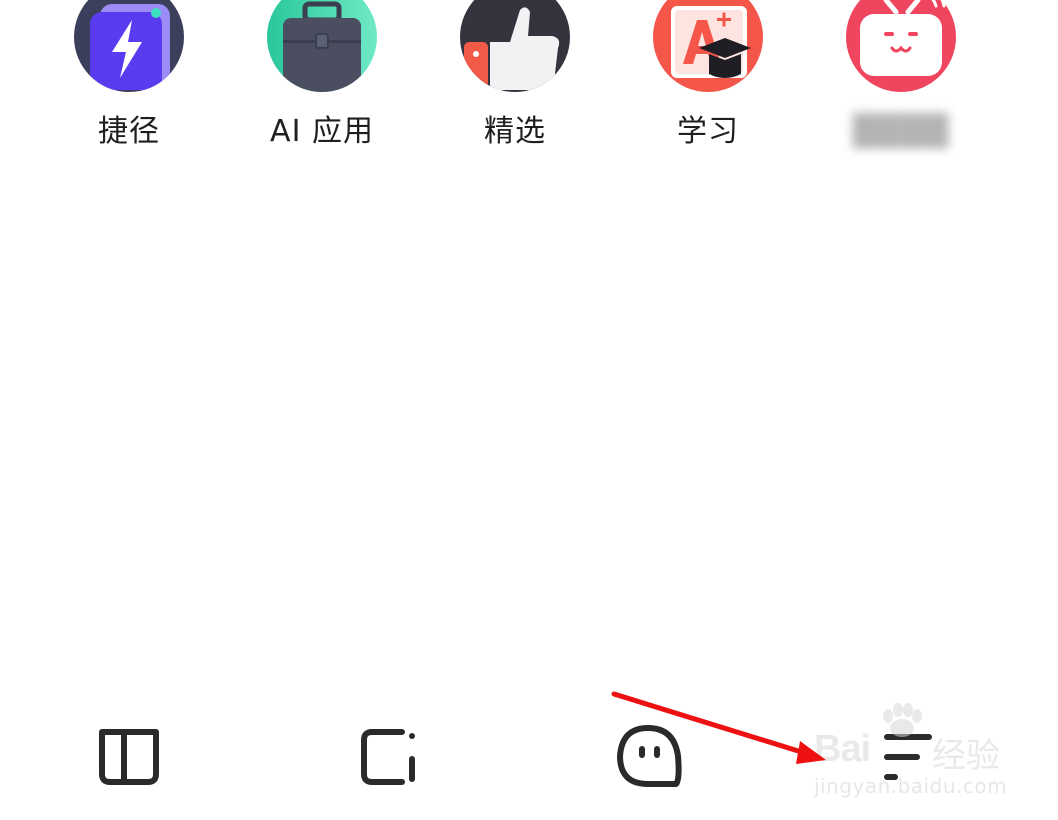  Describe the element at coordinates (129, 46) in the screenshot. I see `lightning-icon` at that location.